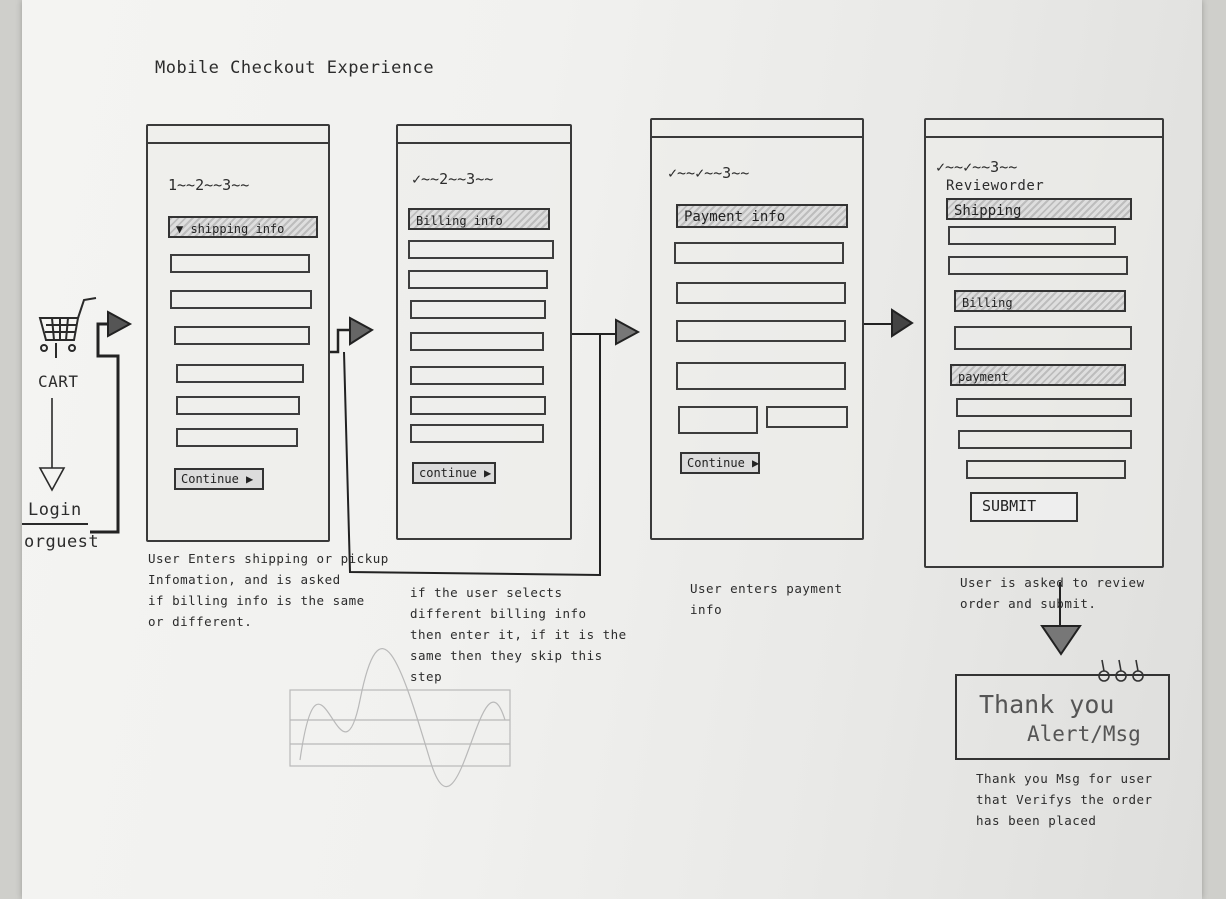 The image size is (1226, 899). What do you see at coordinates (1024, 507) in the screenshot?
I see `submit-button: SUBMIT` at bounding box center [1024, 507].